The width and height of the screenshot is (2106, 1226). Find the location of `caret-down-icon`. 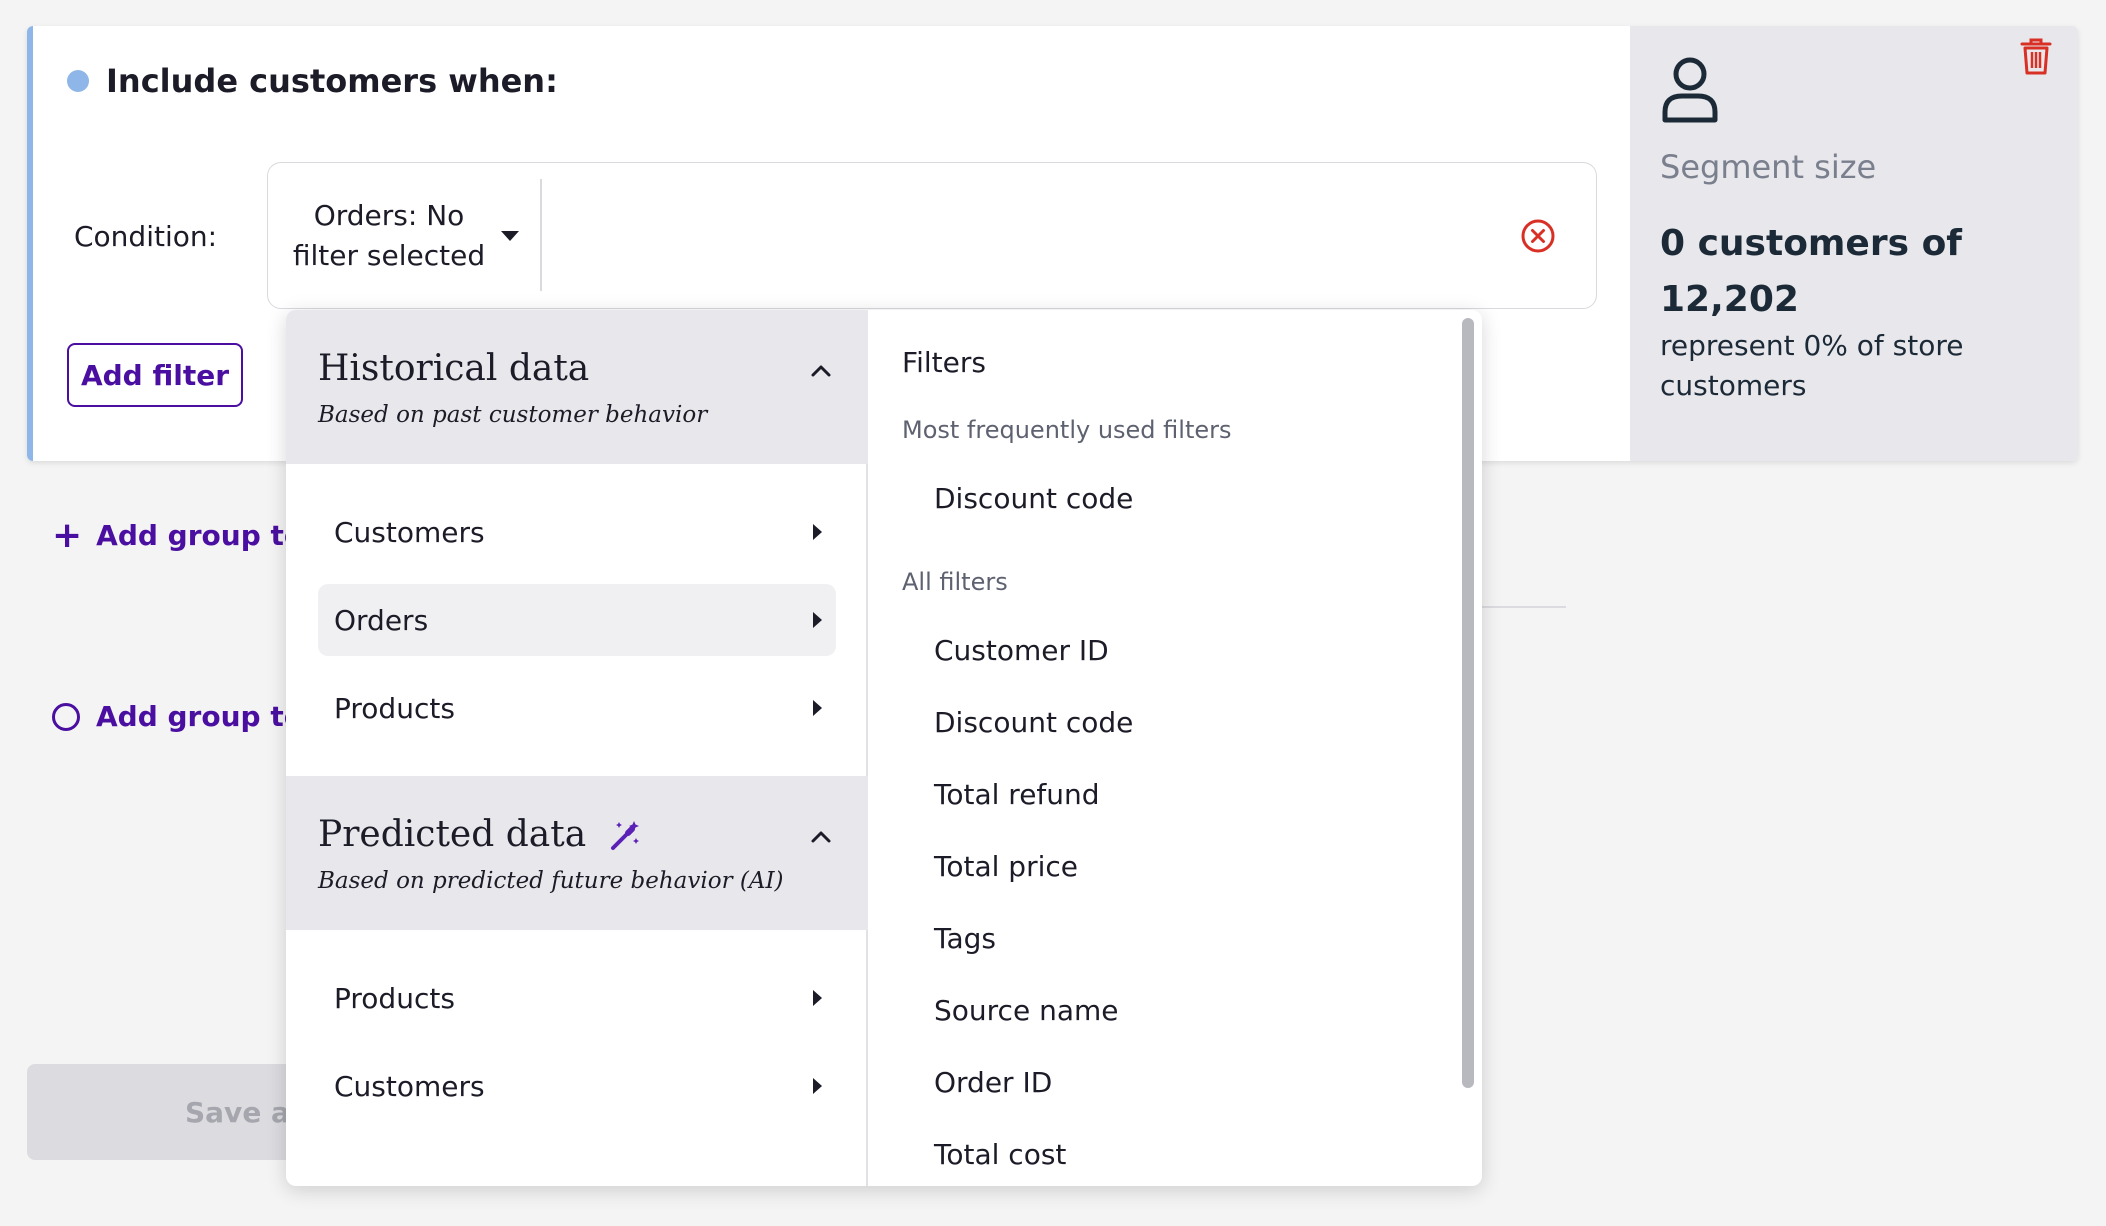

caret-down-icon is located at coordinates (510, 235).